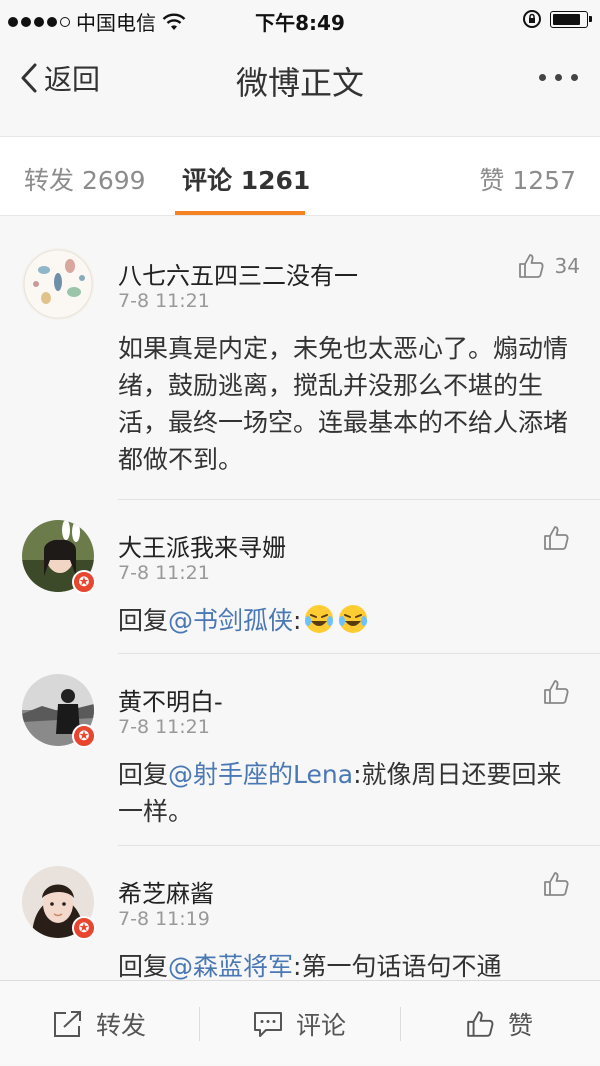 This screenshot has height=1066, width=600. Describe the element at coordinates (348, 793) in the screenshot. I see `comment-text: 回复@射手座的Lena:就像周日还要回来一样。` at that location.